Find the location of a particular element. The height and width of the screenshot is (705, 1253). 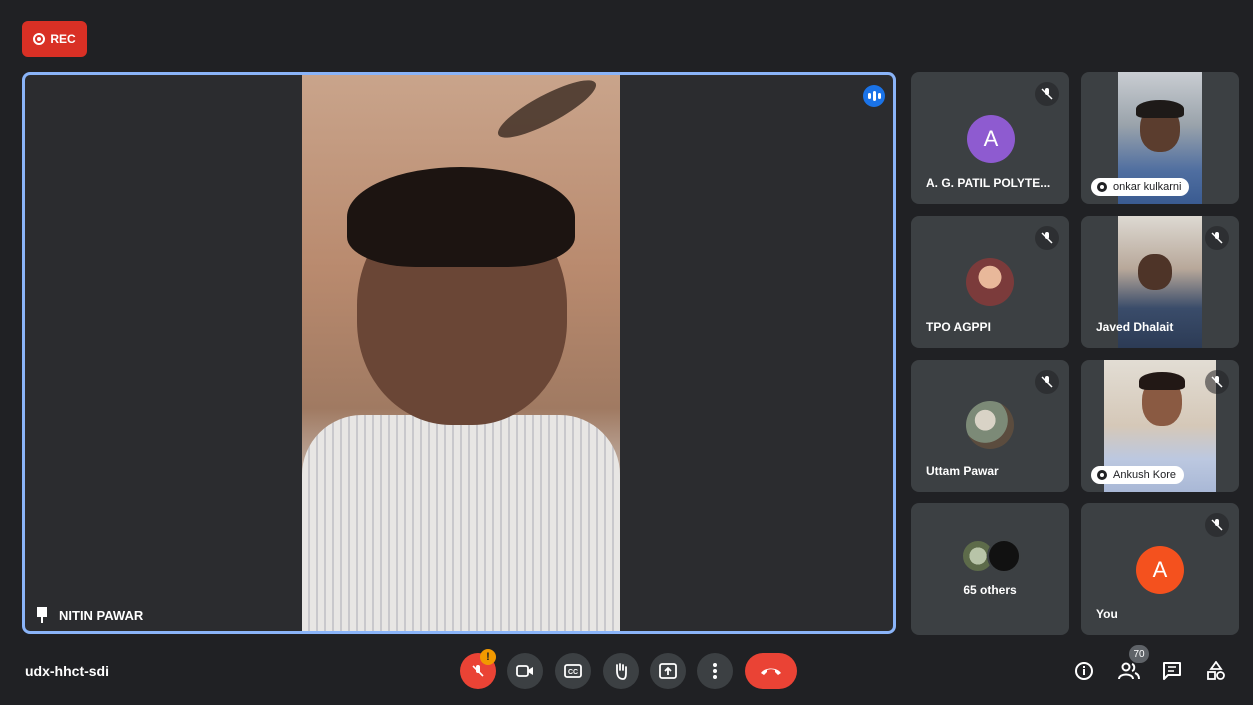

hang-up-icon is located at coordinates (771, 671).